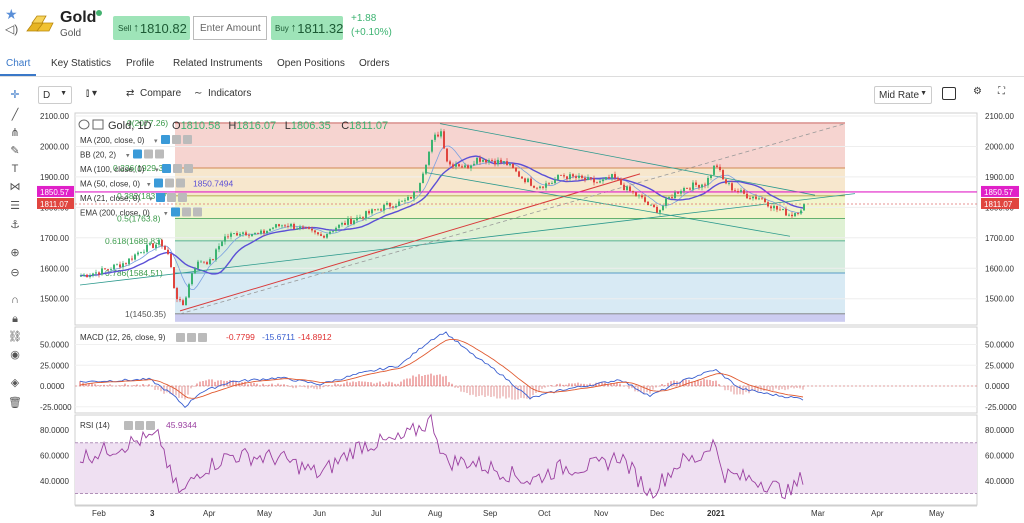 The height and width of the screenshot is (523, 1024). Describe the element at coordinates (110, 184) in the screenshot. I see `legend-study-label: MA (50, close, 0)` at that location.